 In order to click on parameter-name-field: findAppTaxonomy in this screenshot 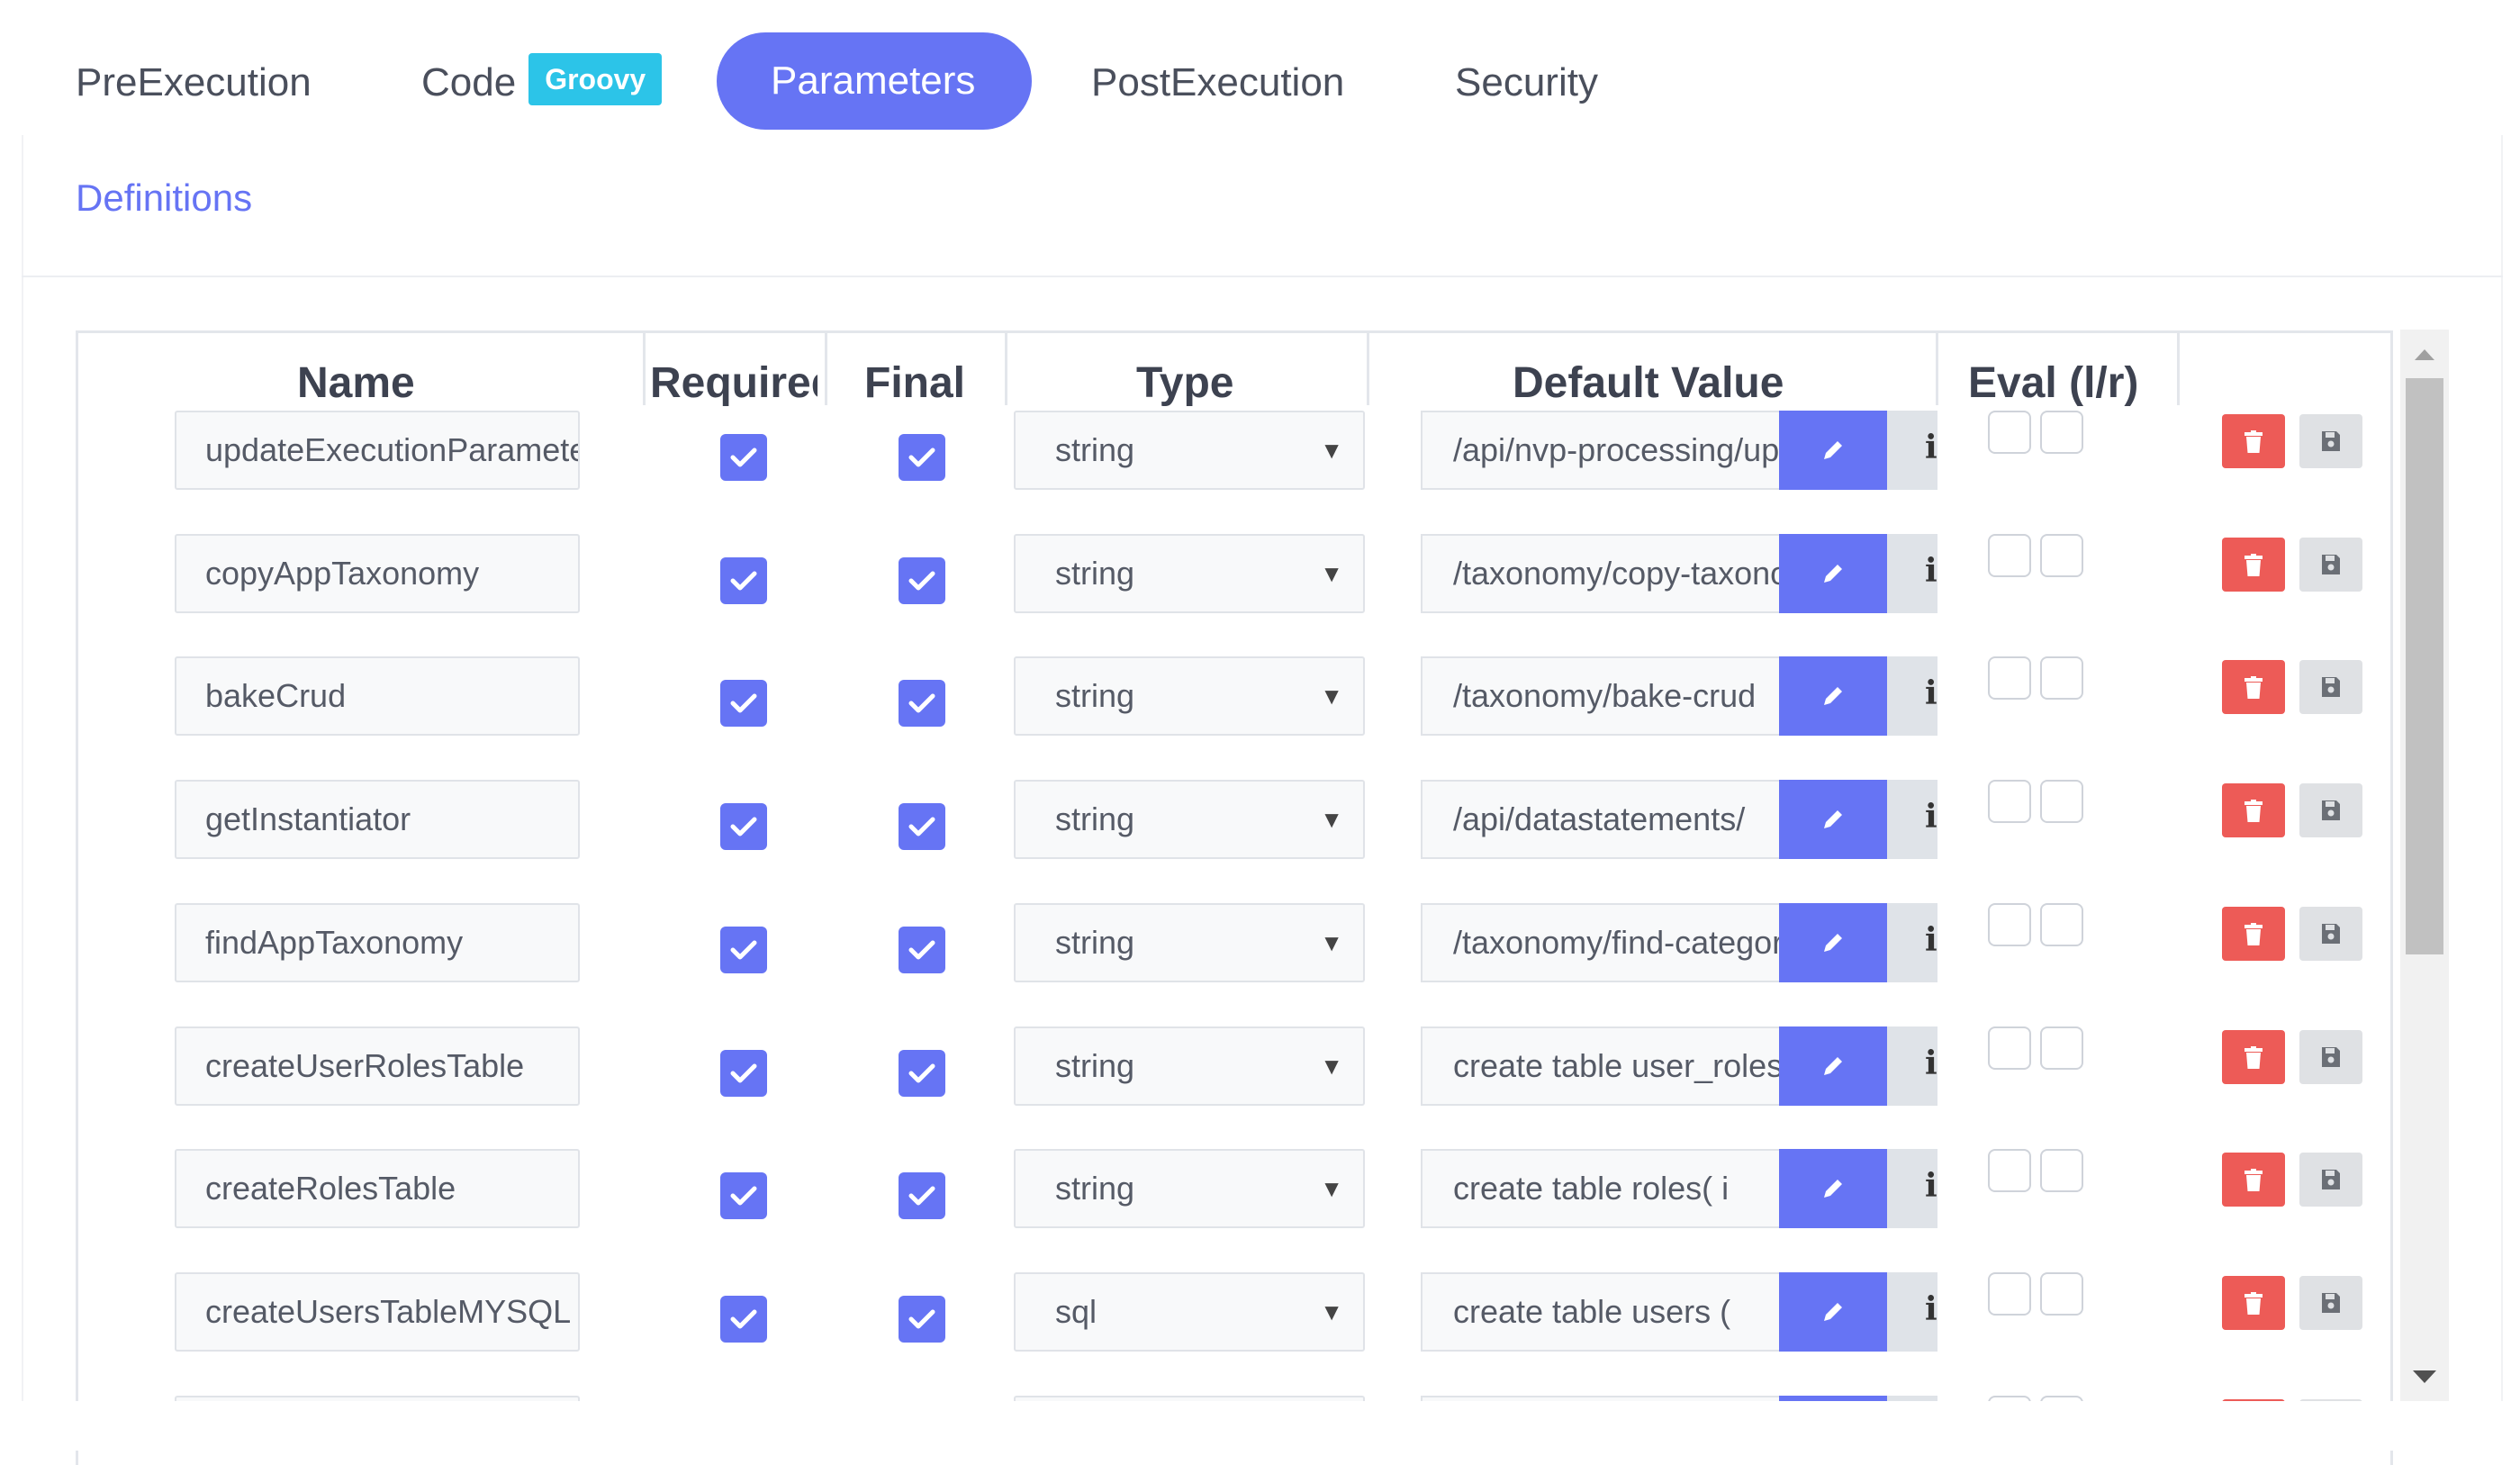, I will do `click(377, 942)`.